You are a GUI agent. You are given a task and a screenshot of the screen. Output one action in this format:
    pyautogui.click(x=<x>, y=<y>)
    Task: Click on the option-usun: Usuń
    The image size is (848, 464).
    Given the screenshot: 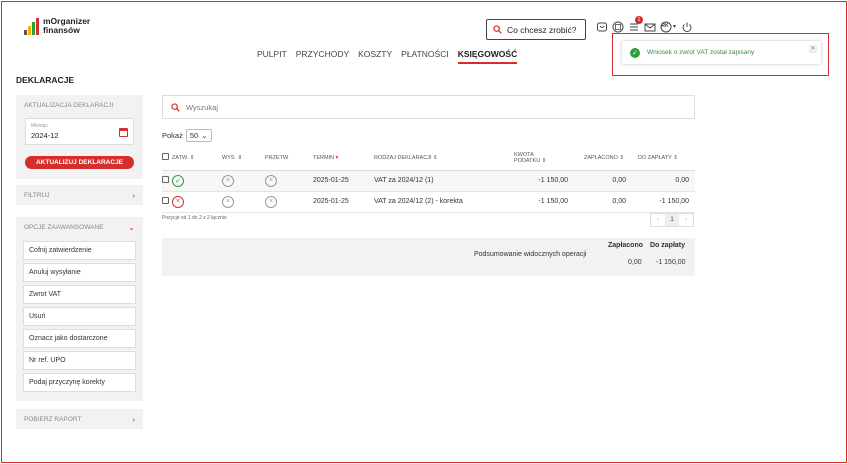 What is the action you would take?
    pyautogui.click(x=79, y=316)
    